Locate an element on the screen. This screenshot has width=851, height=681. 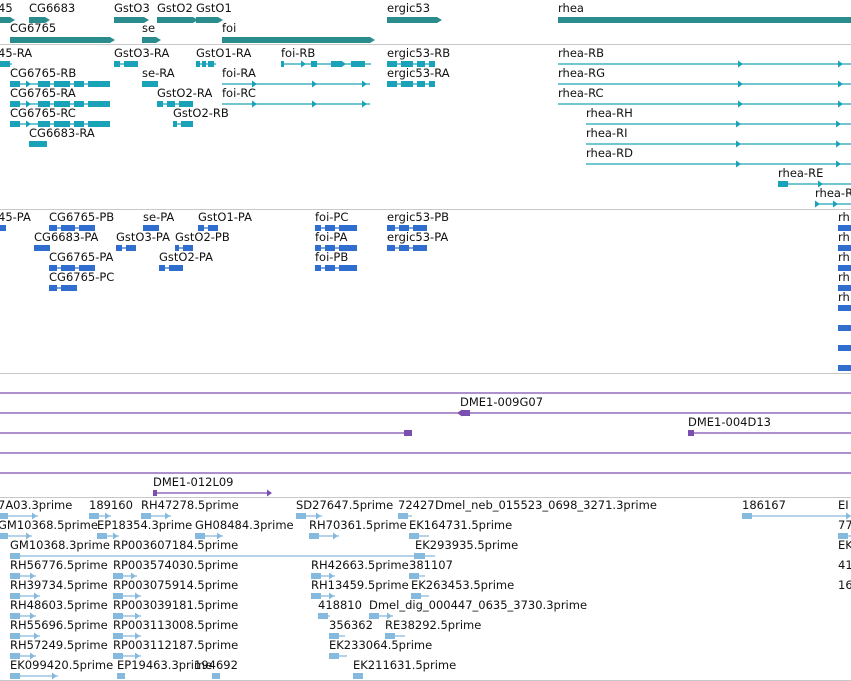
cds-foi-pb is located at coordinates (339, 268).